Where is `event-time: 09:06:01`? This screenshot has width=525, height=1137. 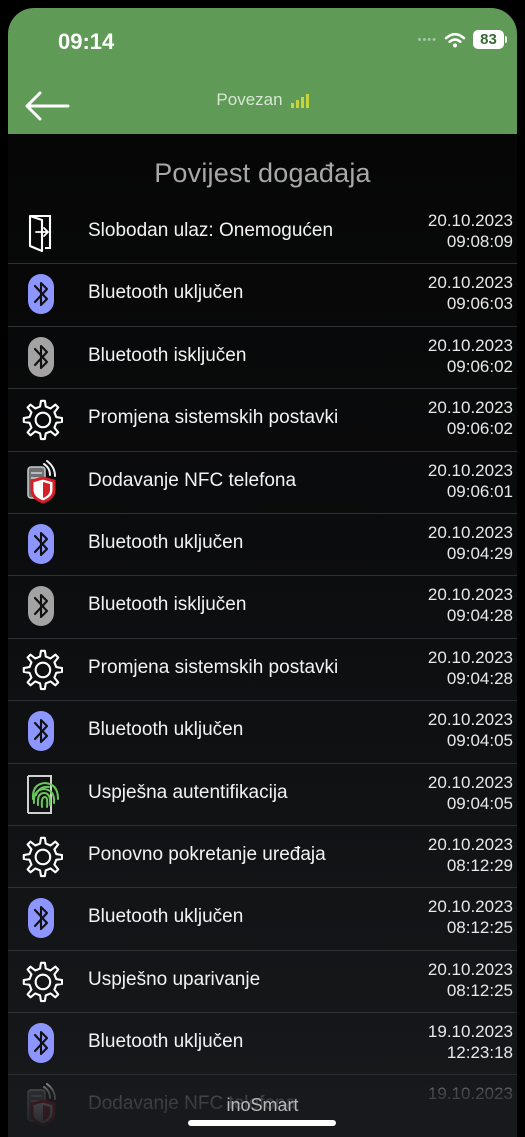
event-time: 09:06:01 is located at coordinates (479, 491).